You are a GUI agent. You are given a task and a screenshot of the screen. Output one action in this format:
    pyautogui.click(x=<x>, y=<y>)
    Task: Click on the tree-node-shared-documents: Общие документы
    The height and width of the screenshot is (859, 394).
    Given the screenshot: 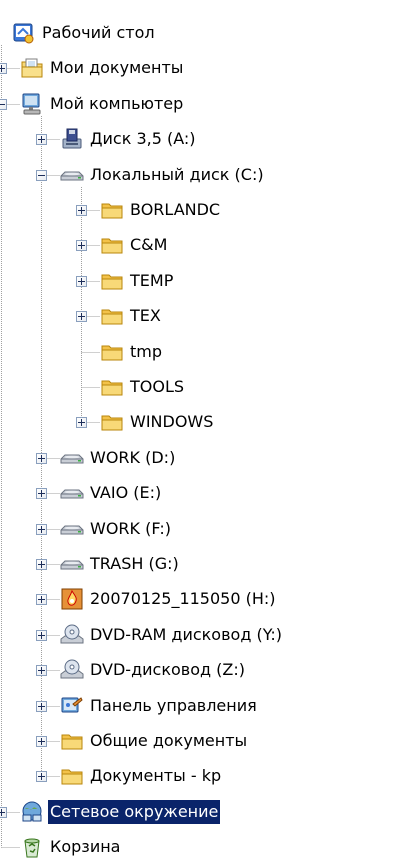 What is the action you would take?
    pyautogui.click(x=197, y=741)
    